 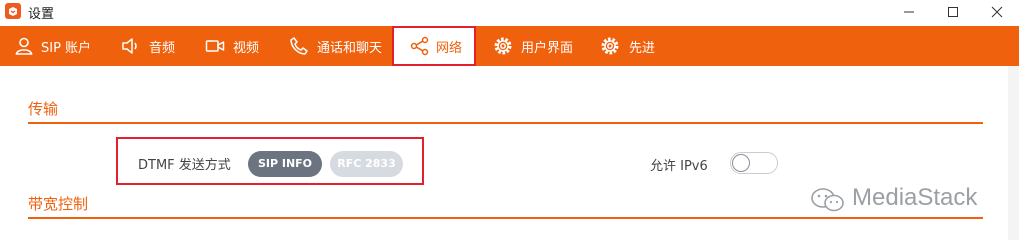 I want to click on tab-advanced: 先进, so click(x=630, y=46).